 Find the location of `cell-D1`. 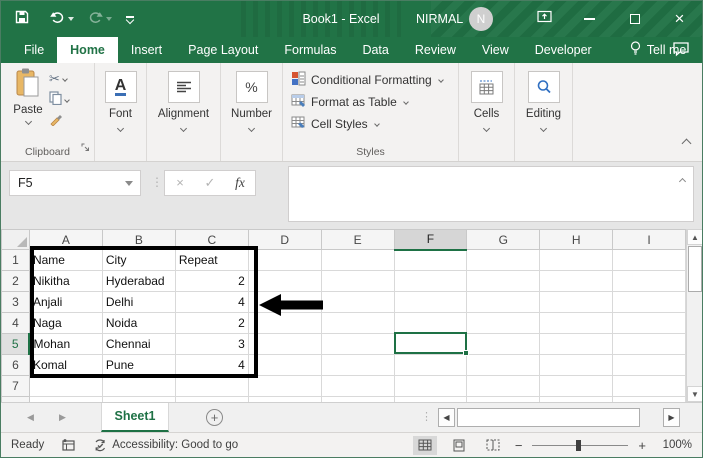

cell-D1 is located at coordinates (284, 260).